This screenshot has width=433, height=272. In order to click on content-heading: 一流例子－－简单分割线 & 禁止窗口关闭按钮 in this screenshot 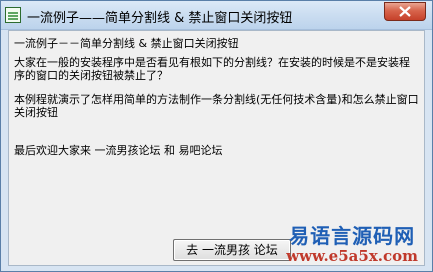, I will do `click(126, 43)`.